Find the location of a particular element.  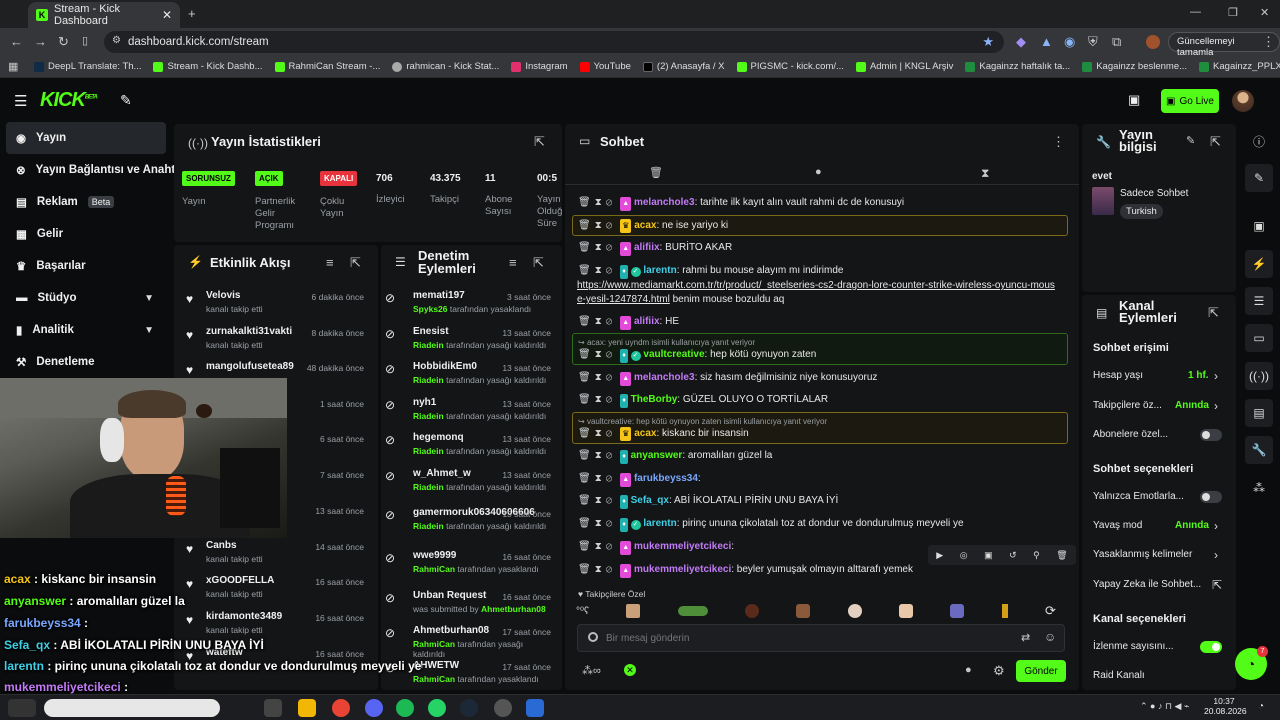

chat-username: larentn is located at coordinates (659, 523).